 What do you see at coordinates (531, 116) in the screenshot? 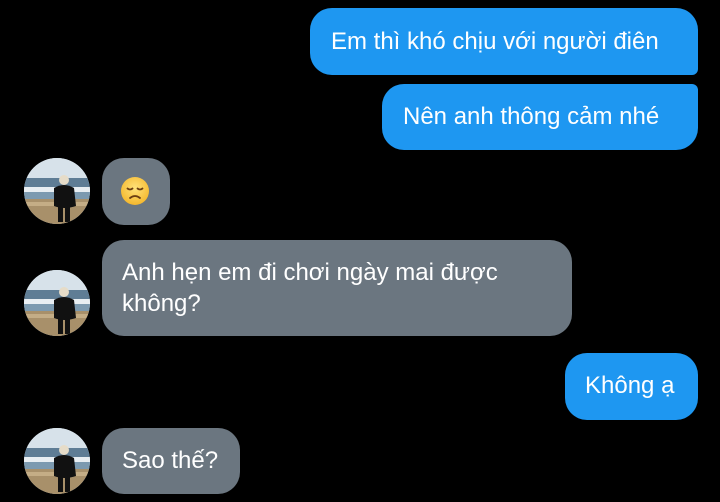
I see `message-text: Nên anh thông cảm nhé` at bounding box center [531, 116].